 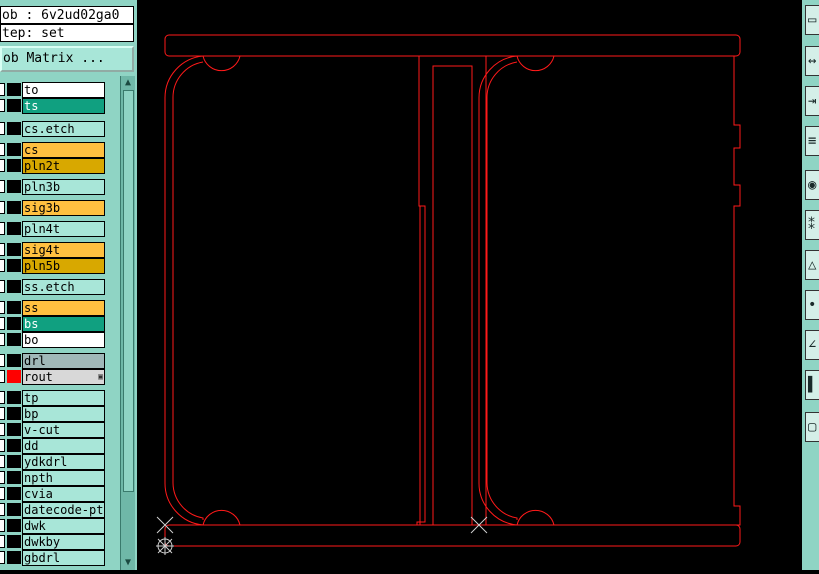 What do you see at coordinates (54, 208) in the screenshot?
I see `layer-row-sig3b: sig3b` at bounding box center [54, 208].